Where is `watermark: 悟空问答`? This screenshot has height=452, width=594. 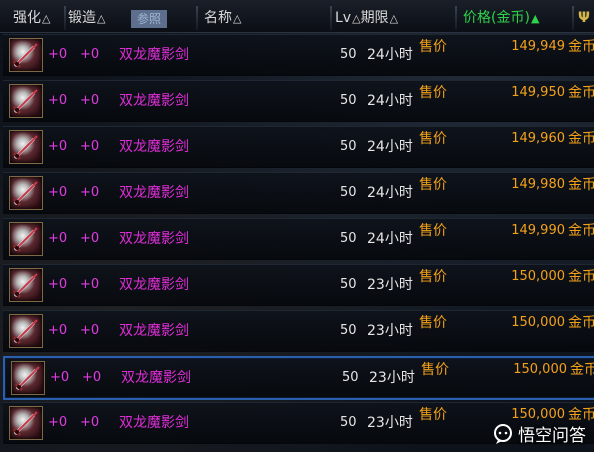
watermark: 悟空问答 is located at coordinates (539, 433).